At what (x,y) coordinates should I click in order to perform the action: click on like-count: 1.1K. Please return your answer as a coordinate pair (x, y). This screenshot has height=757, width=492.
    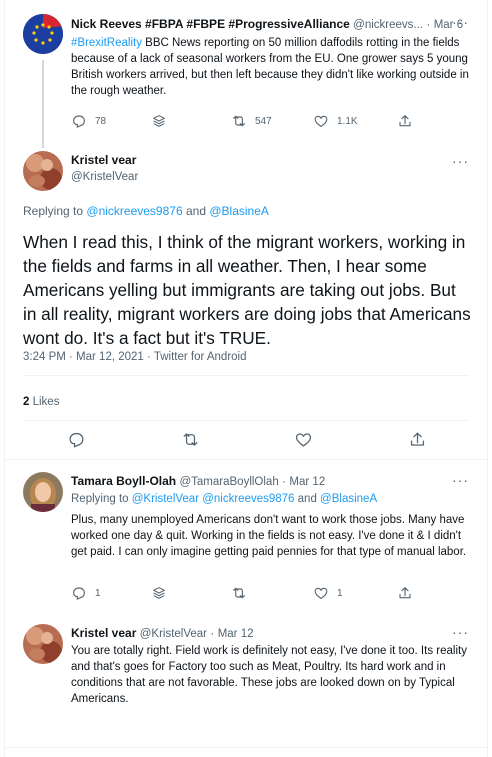
    Looking at the image, I should click on (347, 121).